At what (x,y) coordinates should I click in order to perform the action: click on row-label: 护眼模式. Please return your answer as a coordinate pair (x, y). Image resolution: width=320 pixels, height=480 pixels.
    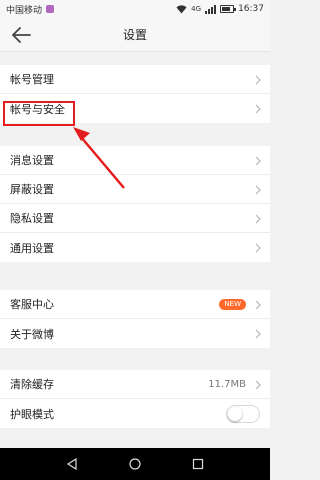
    Looking at the image, I should click on (32, 414).